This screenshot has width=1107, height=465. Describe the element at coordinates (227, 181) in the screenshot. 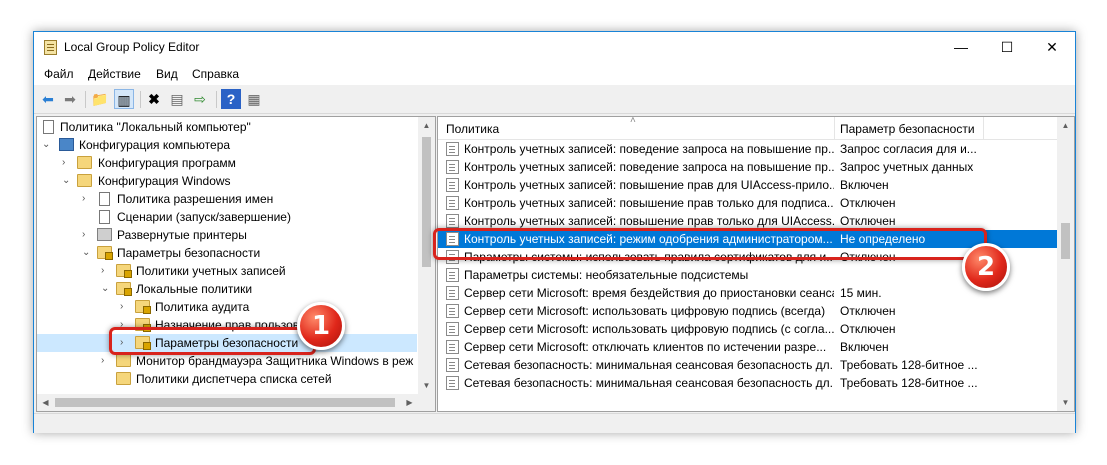

I see `tree-item-windows-config: ⌄ Конфигурация Windows` at that location.